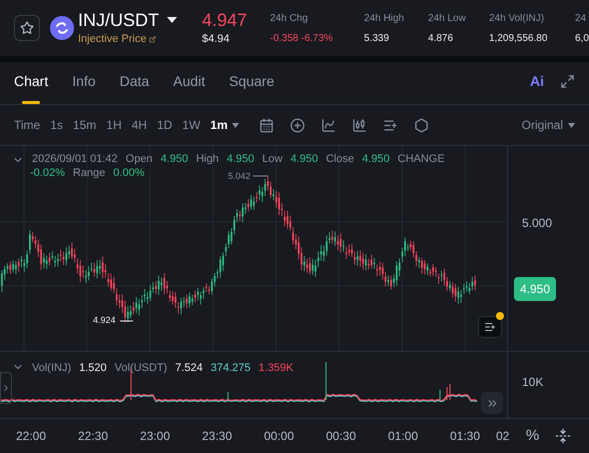  Describe the element at coordinates (93, 368) in the screenshot. I see `volume-value: 1.520` at that location.